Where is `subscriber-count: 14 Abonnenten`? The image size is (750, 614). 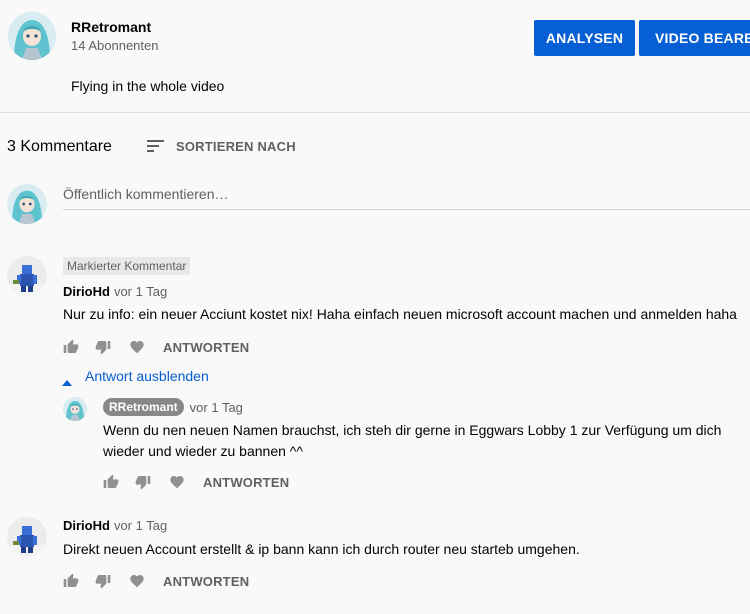
subscriber-count: 14 Abonnenten is located at coordinates (115, 45).